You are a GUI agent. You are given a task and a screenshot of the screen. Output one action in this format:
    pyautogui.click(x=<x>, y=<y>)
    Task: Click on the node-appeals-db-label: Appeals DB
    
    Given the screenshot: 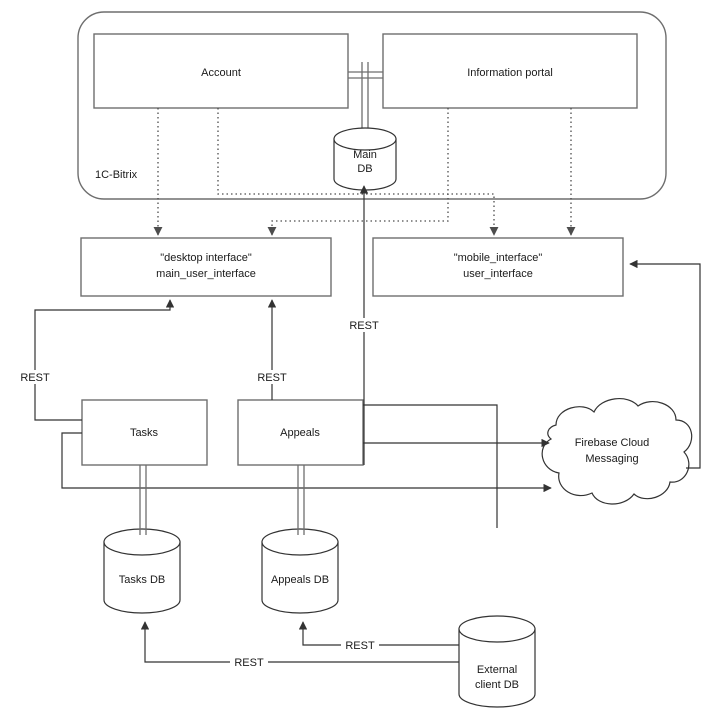 What is the action you would take?
    pyautogui.click(x=300, y=580)
    